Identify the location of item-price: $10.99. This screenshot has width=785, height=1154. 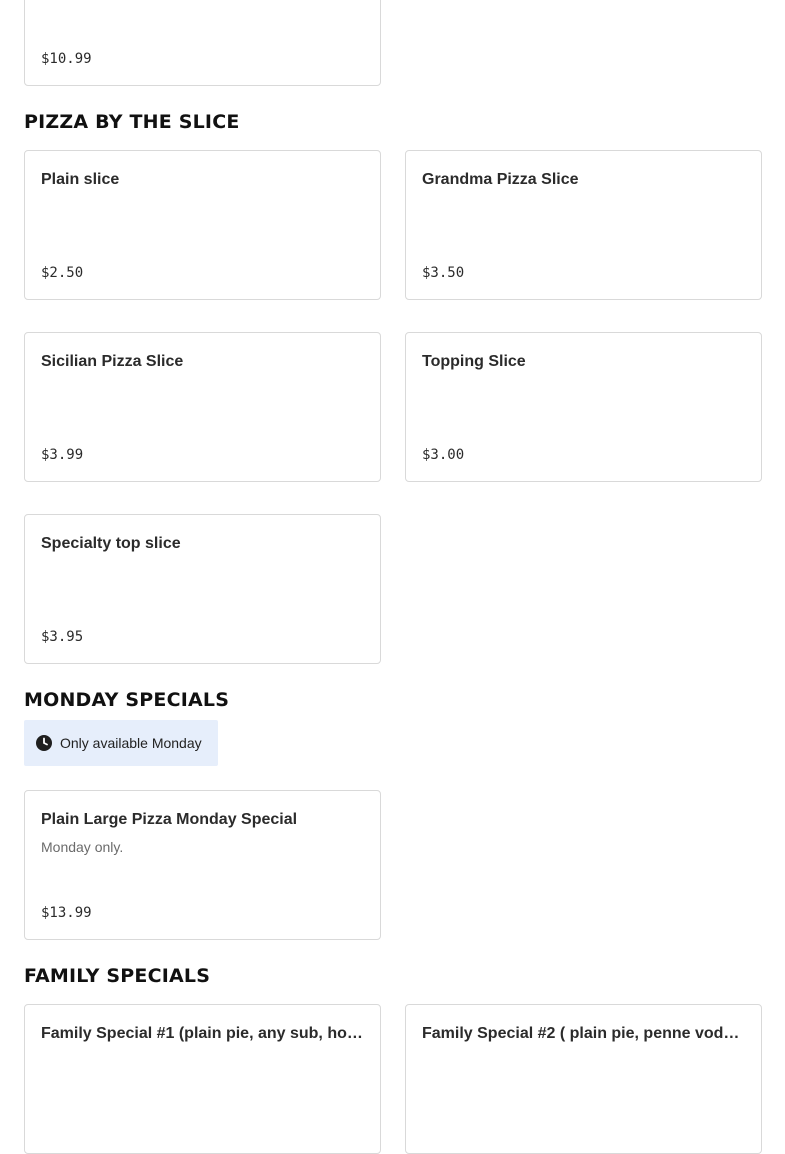
(66, 59).